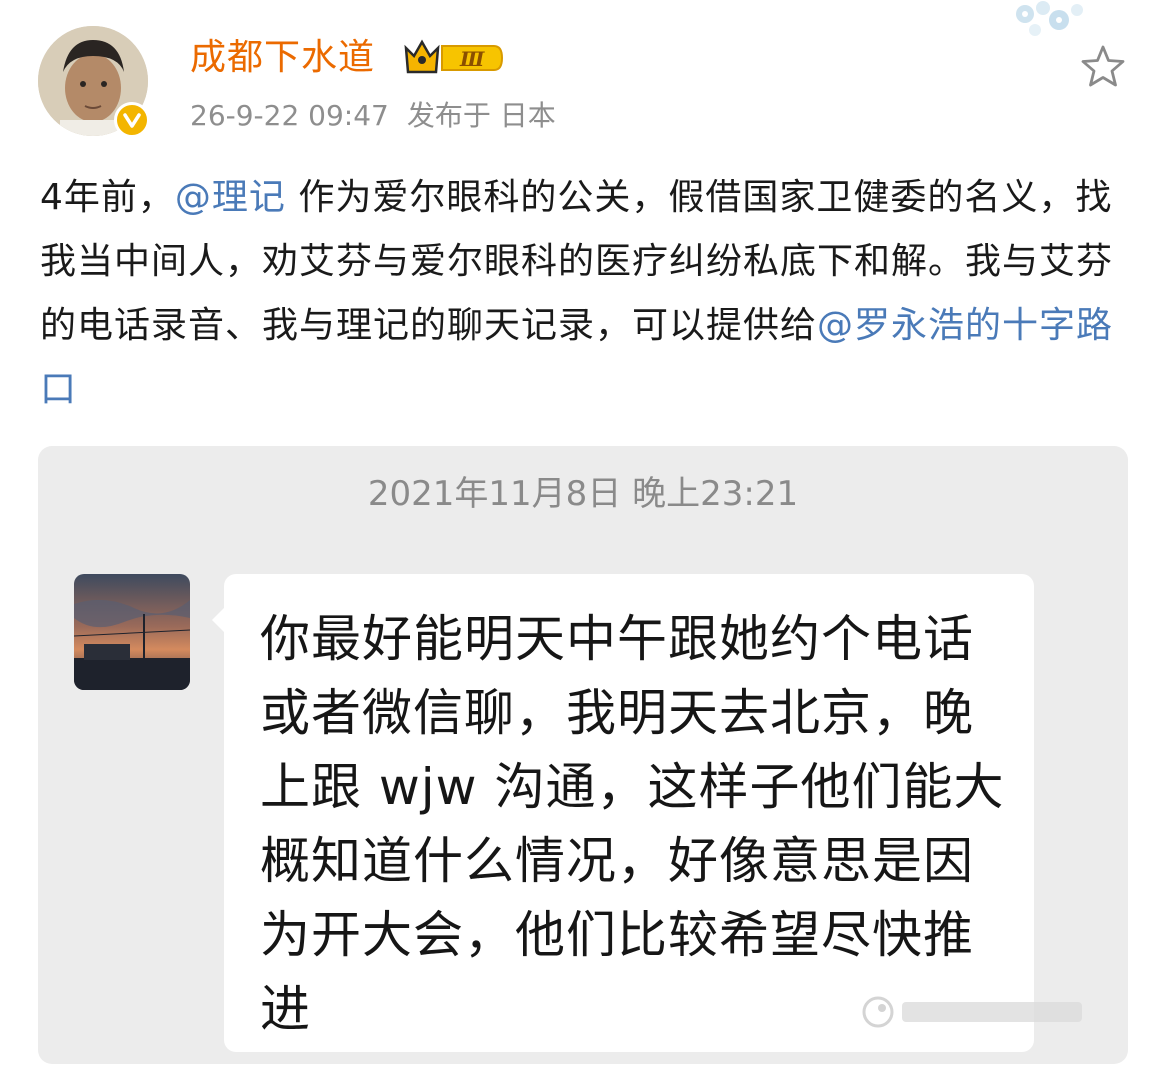 The height and width of the screenshot is (1080, 1165). What do you see at coordinates (132, 120) in the screenshot?
I see `verified-v-icon` at bounding box center [132, 120].